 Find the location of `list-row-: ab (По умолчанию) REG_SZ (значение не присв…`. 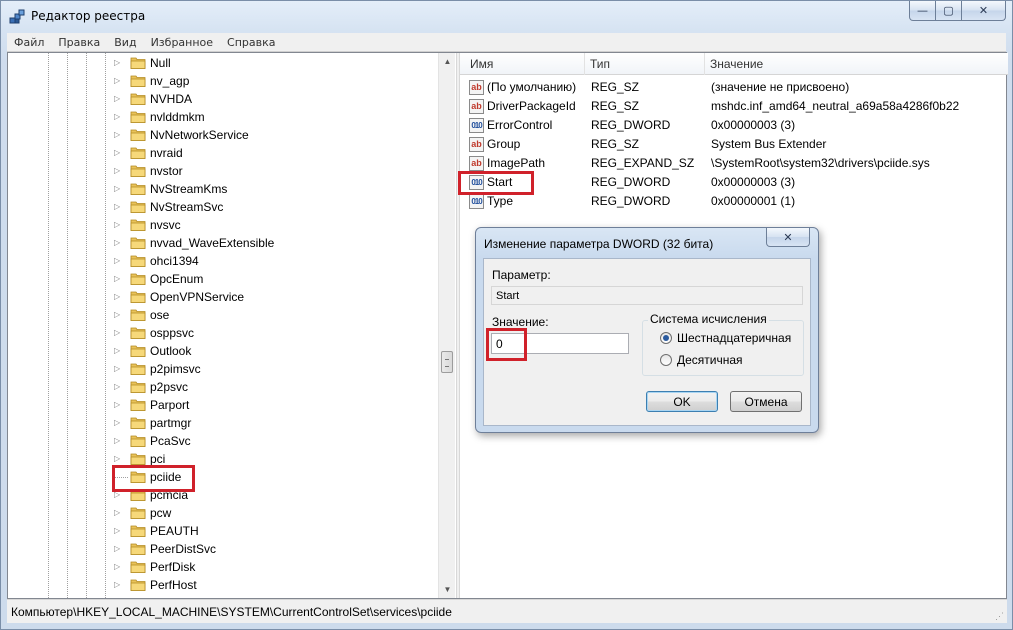

list-row-: ab (По умолчанию) REG_SZ (значение не присв… is located at coordinates (733, 87).